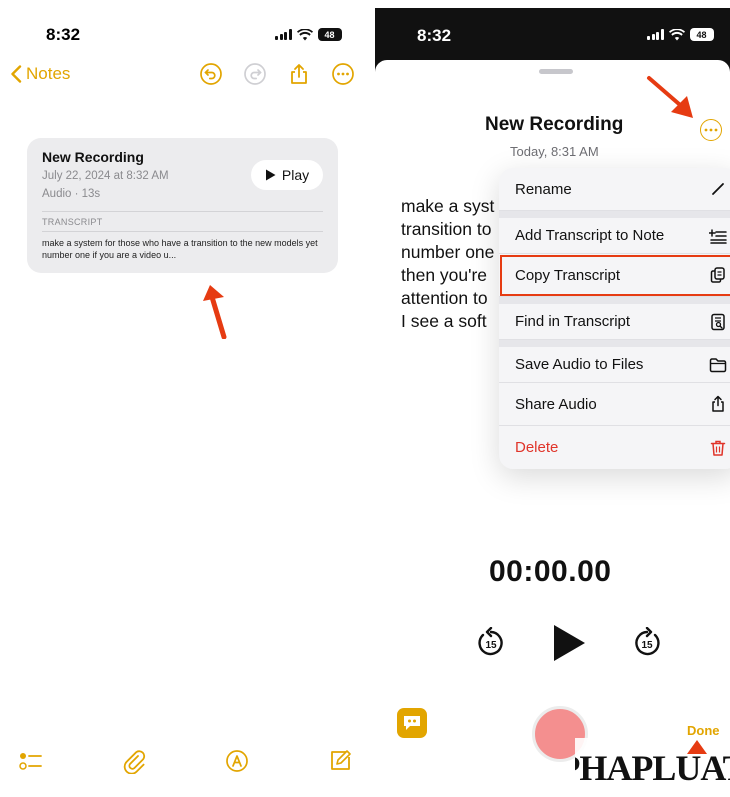  What do you see at coordinates (31, 761) in the screenshot?
I see `checklist-icon` at bounding box center [31, 761].